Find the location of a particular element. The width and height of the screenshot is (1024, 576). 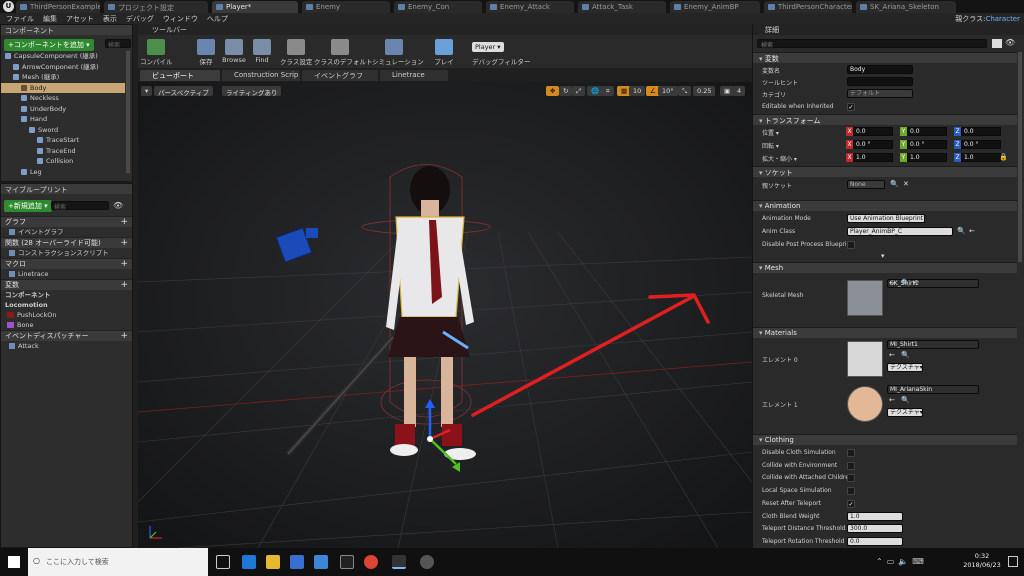

components-scrollbar is located at coordinates (128, 112).